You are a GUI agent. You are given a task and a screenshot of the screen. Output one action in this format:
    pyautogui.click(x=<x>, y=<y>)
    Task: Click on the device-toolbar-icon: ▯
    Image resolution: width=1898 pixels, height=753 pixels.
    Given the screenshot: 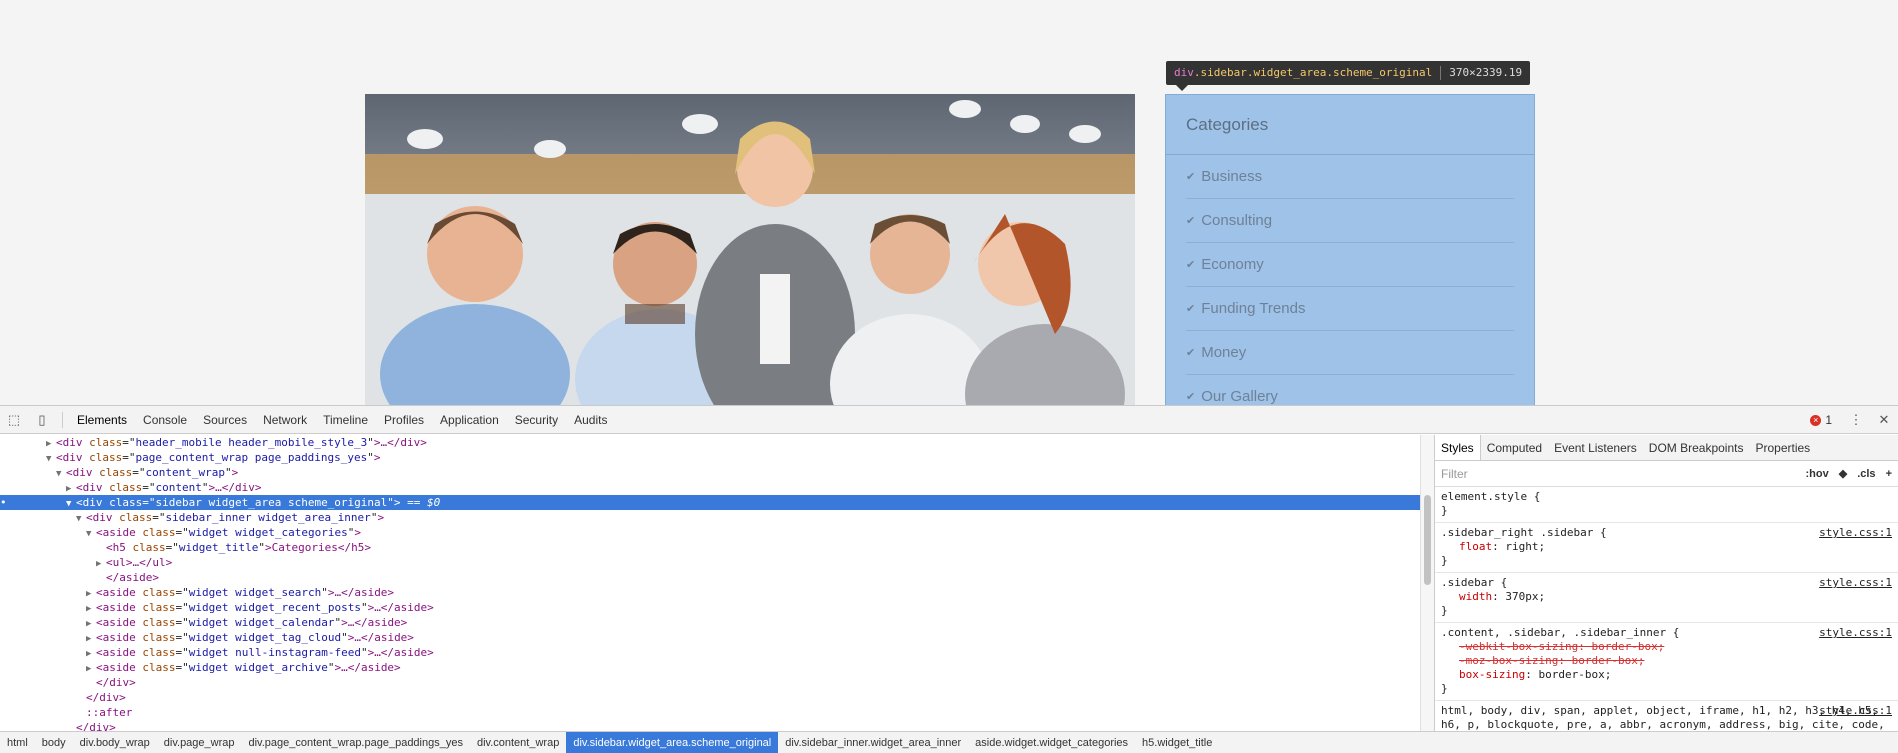 What is the action you would take?
    pyautogui.click(x=42, y=420)
    